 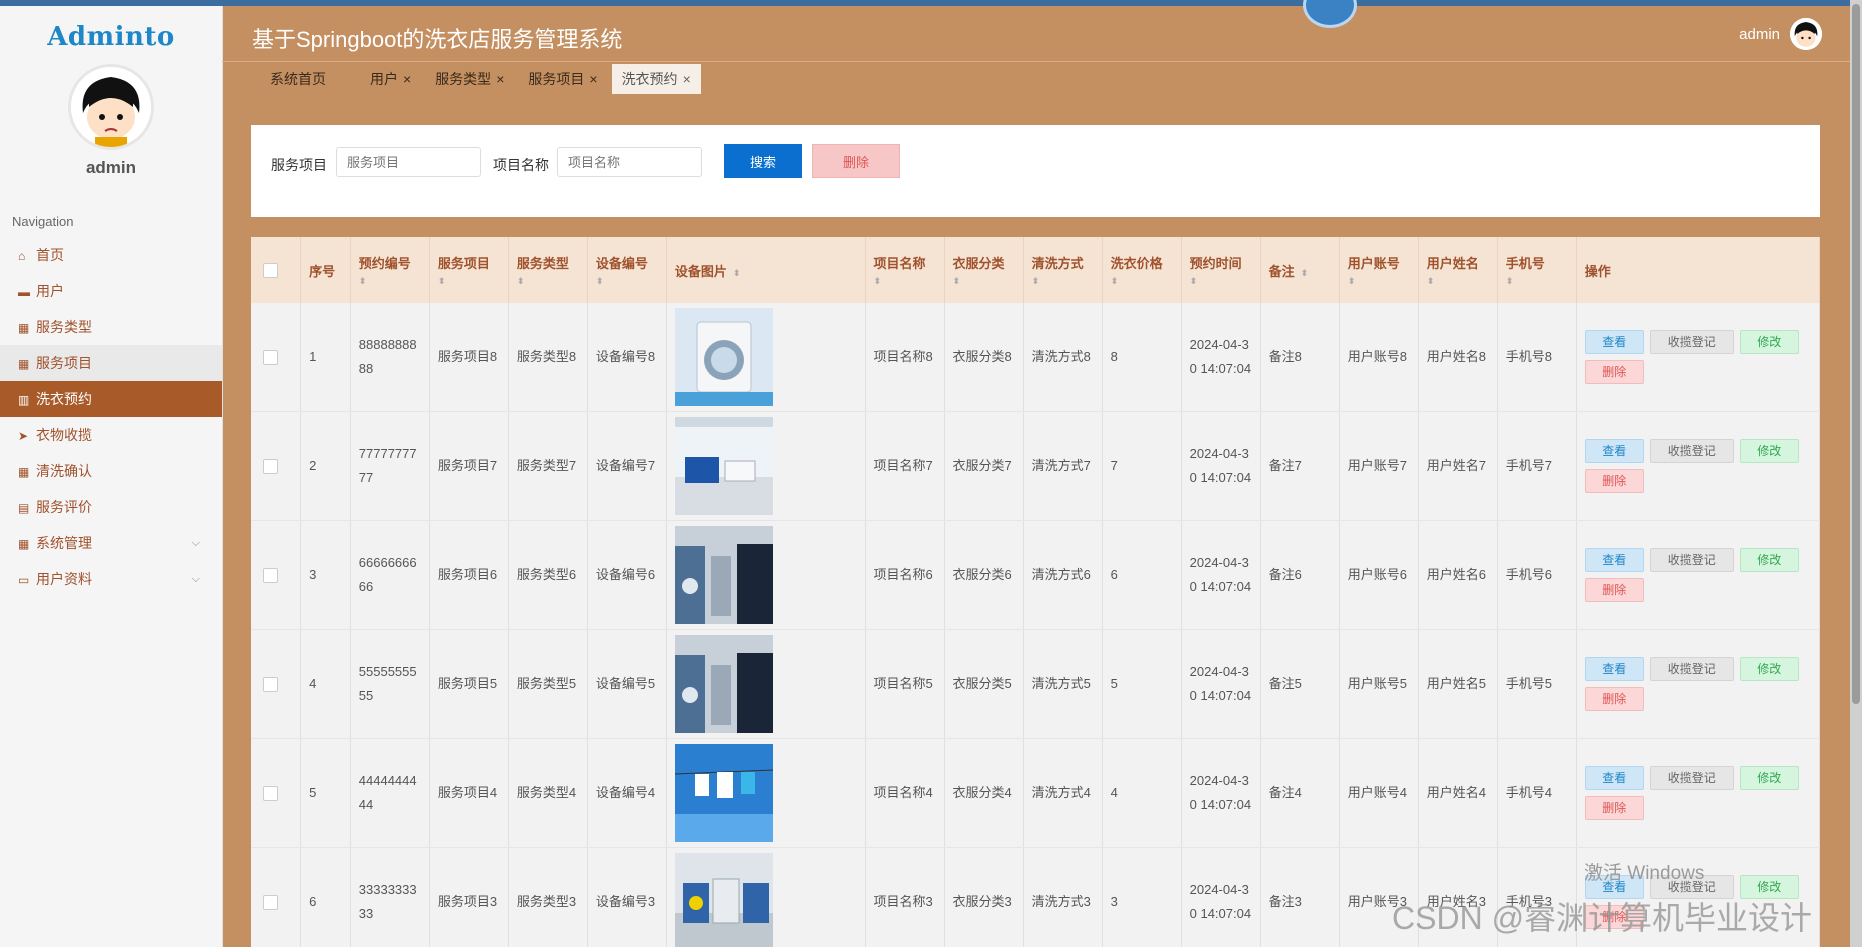 I want to click on cell-time: 2024-04-30 14:07:04, so click(x=1221, y=897).